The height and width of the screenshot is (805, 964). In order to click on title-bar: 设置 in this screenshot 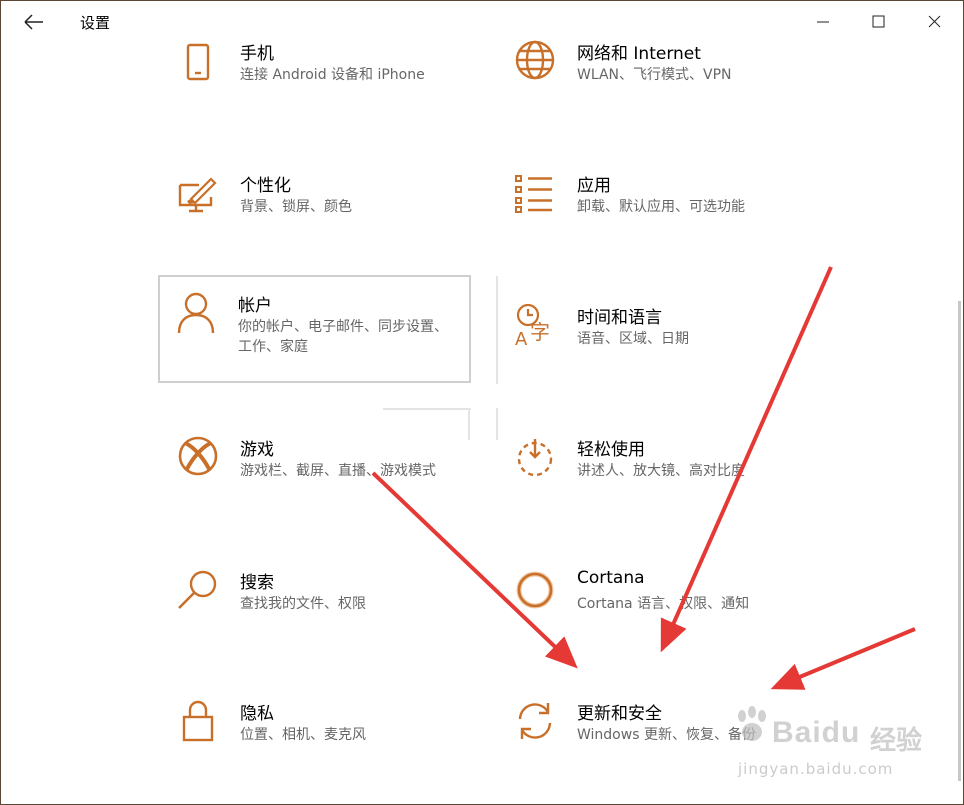, I will do `click(482, 22)`.